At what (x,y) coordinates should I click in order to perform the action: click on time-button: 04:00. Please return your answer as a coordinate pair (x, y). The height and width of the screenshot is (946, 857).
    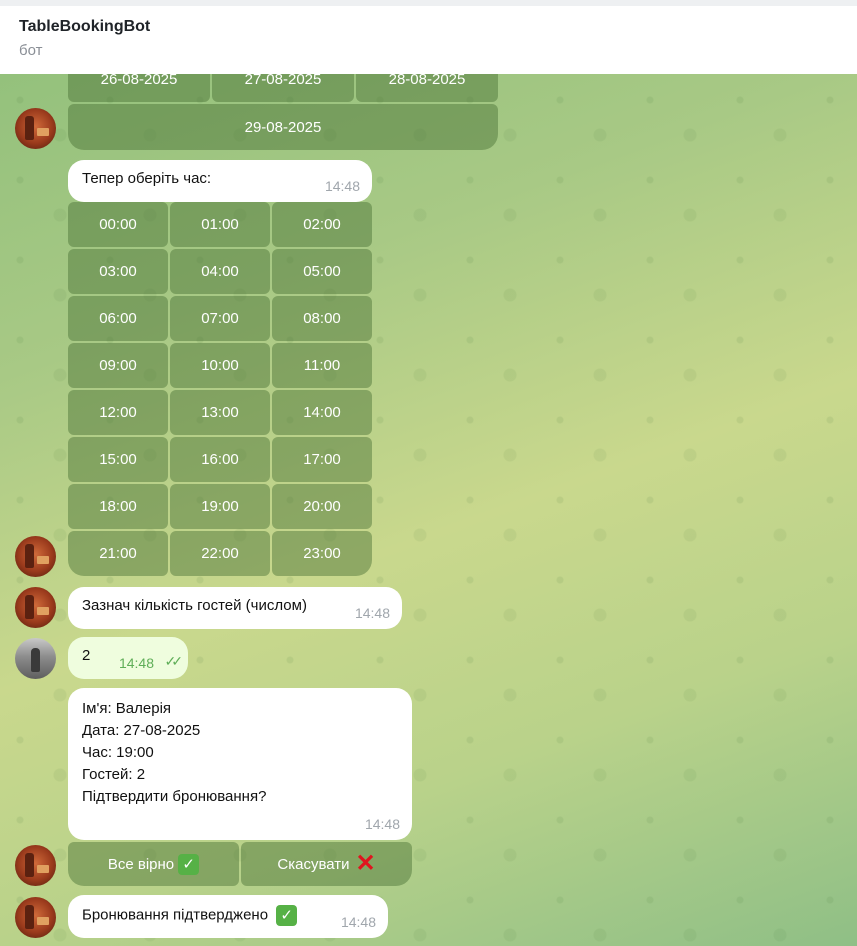
    Looking at the image, I should click on (220, 271).